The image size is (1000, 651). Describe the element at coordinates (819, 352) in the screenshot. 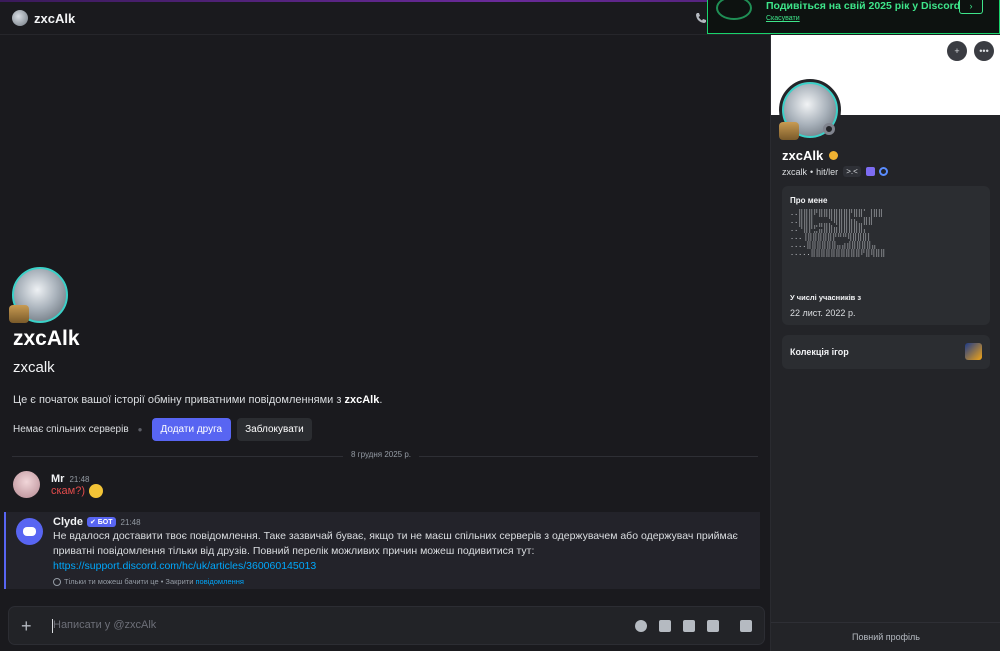

I see `game-collection-label: Колекція ігор` at that location.